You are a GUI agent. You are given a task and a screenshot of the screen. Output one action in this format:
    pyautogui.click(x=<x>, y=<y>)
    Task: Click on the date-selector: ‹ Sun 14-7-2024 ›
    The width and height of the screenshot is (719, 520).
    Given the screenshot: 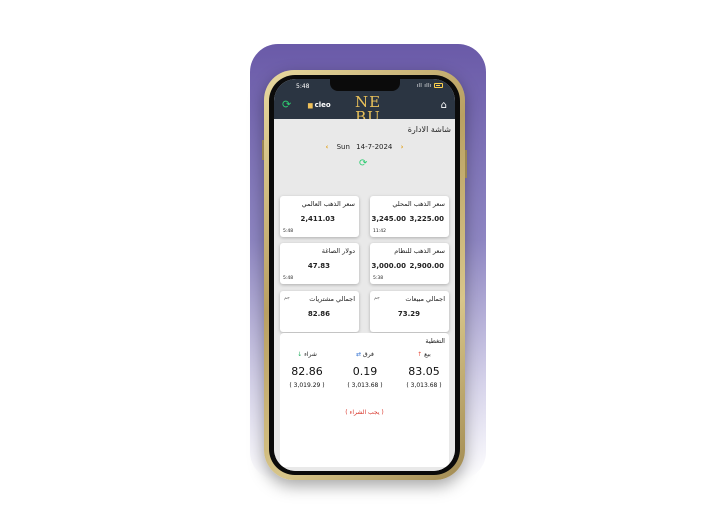 What is the action you would take?
    pyautogui.click(x=364, y=147)
    